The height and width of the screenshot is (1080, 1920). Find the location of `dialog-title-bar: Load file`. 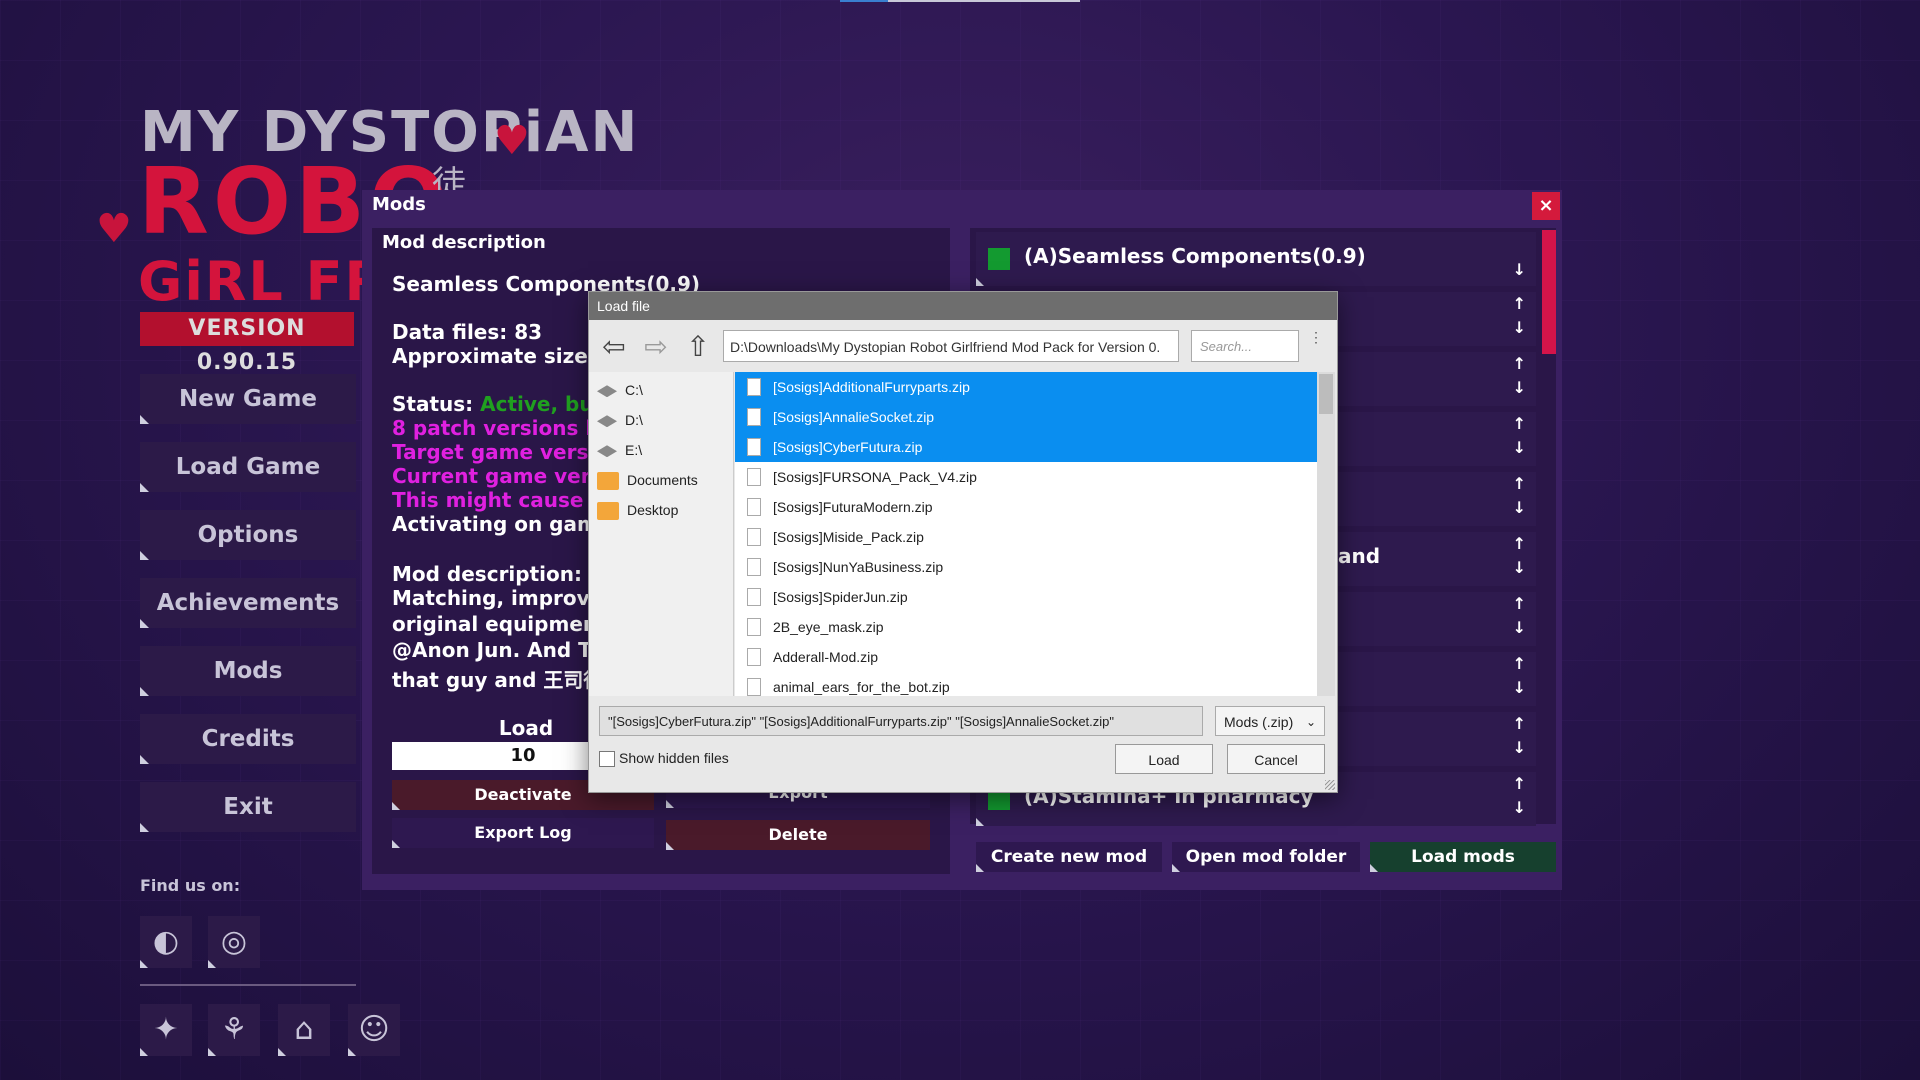

dialog-title-bar: Load file is located at coordinates (963, 306).